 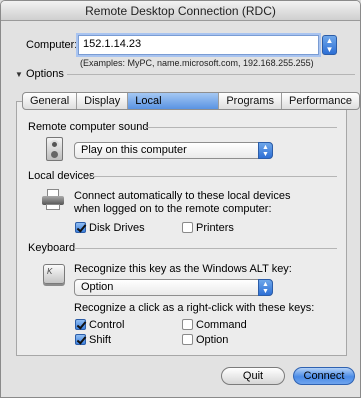 I want to click on devices-section-label: Local devices, so click(x=61, y=176).